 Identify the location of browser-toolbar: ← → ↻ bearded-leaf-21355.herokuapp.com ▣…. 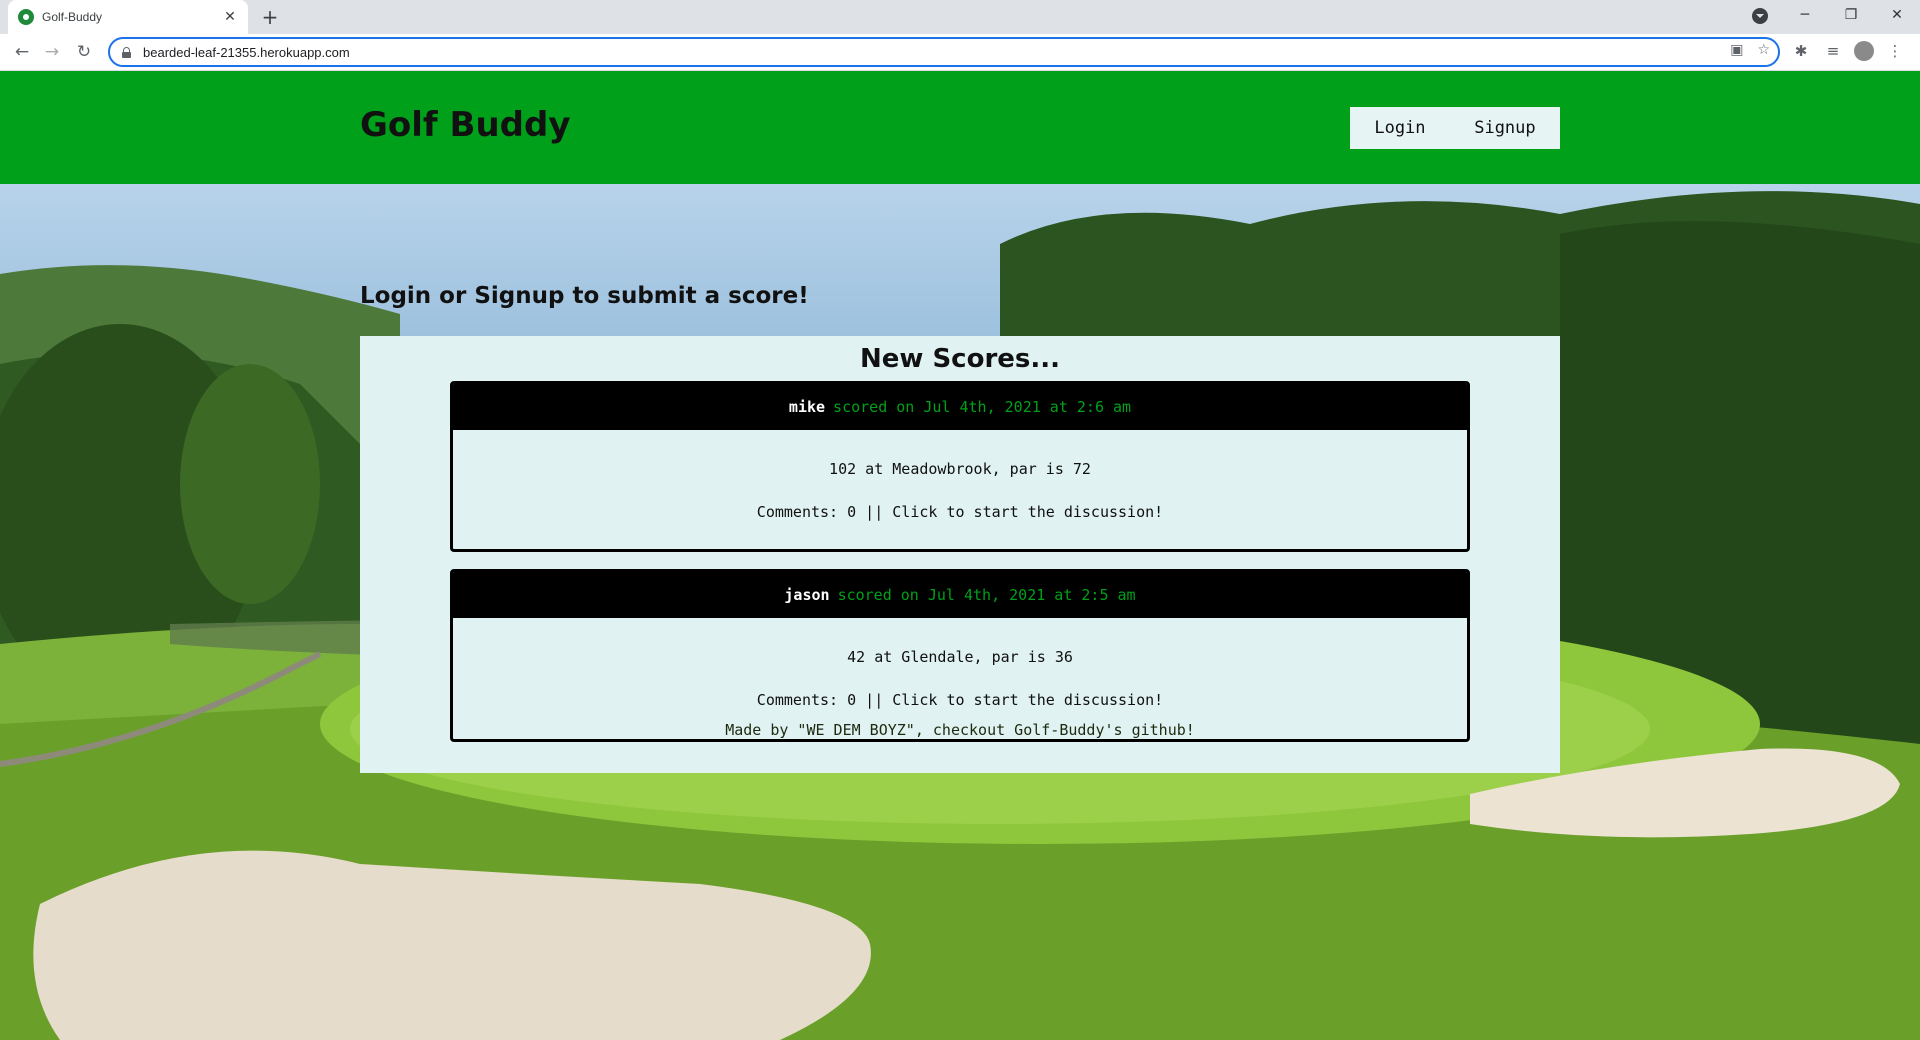
(960, 52).